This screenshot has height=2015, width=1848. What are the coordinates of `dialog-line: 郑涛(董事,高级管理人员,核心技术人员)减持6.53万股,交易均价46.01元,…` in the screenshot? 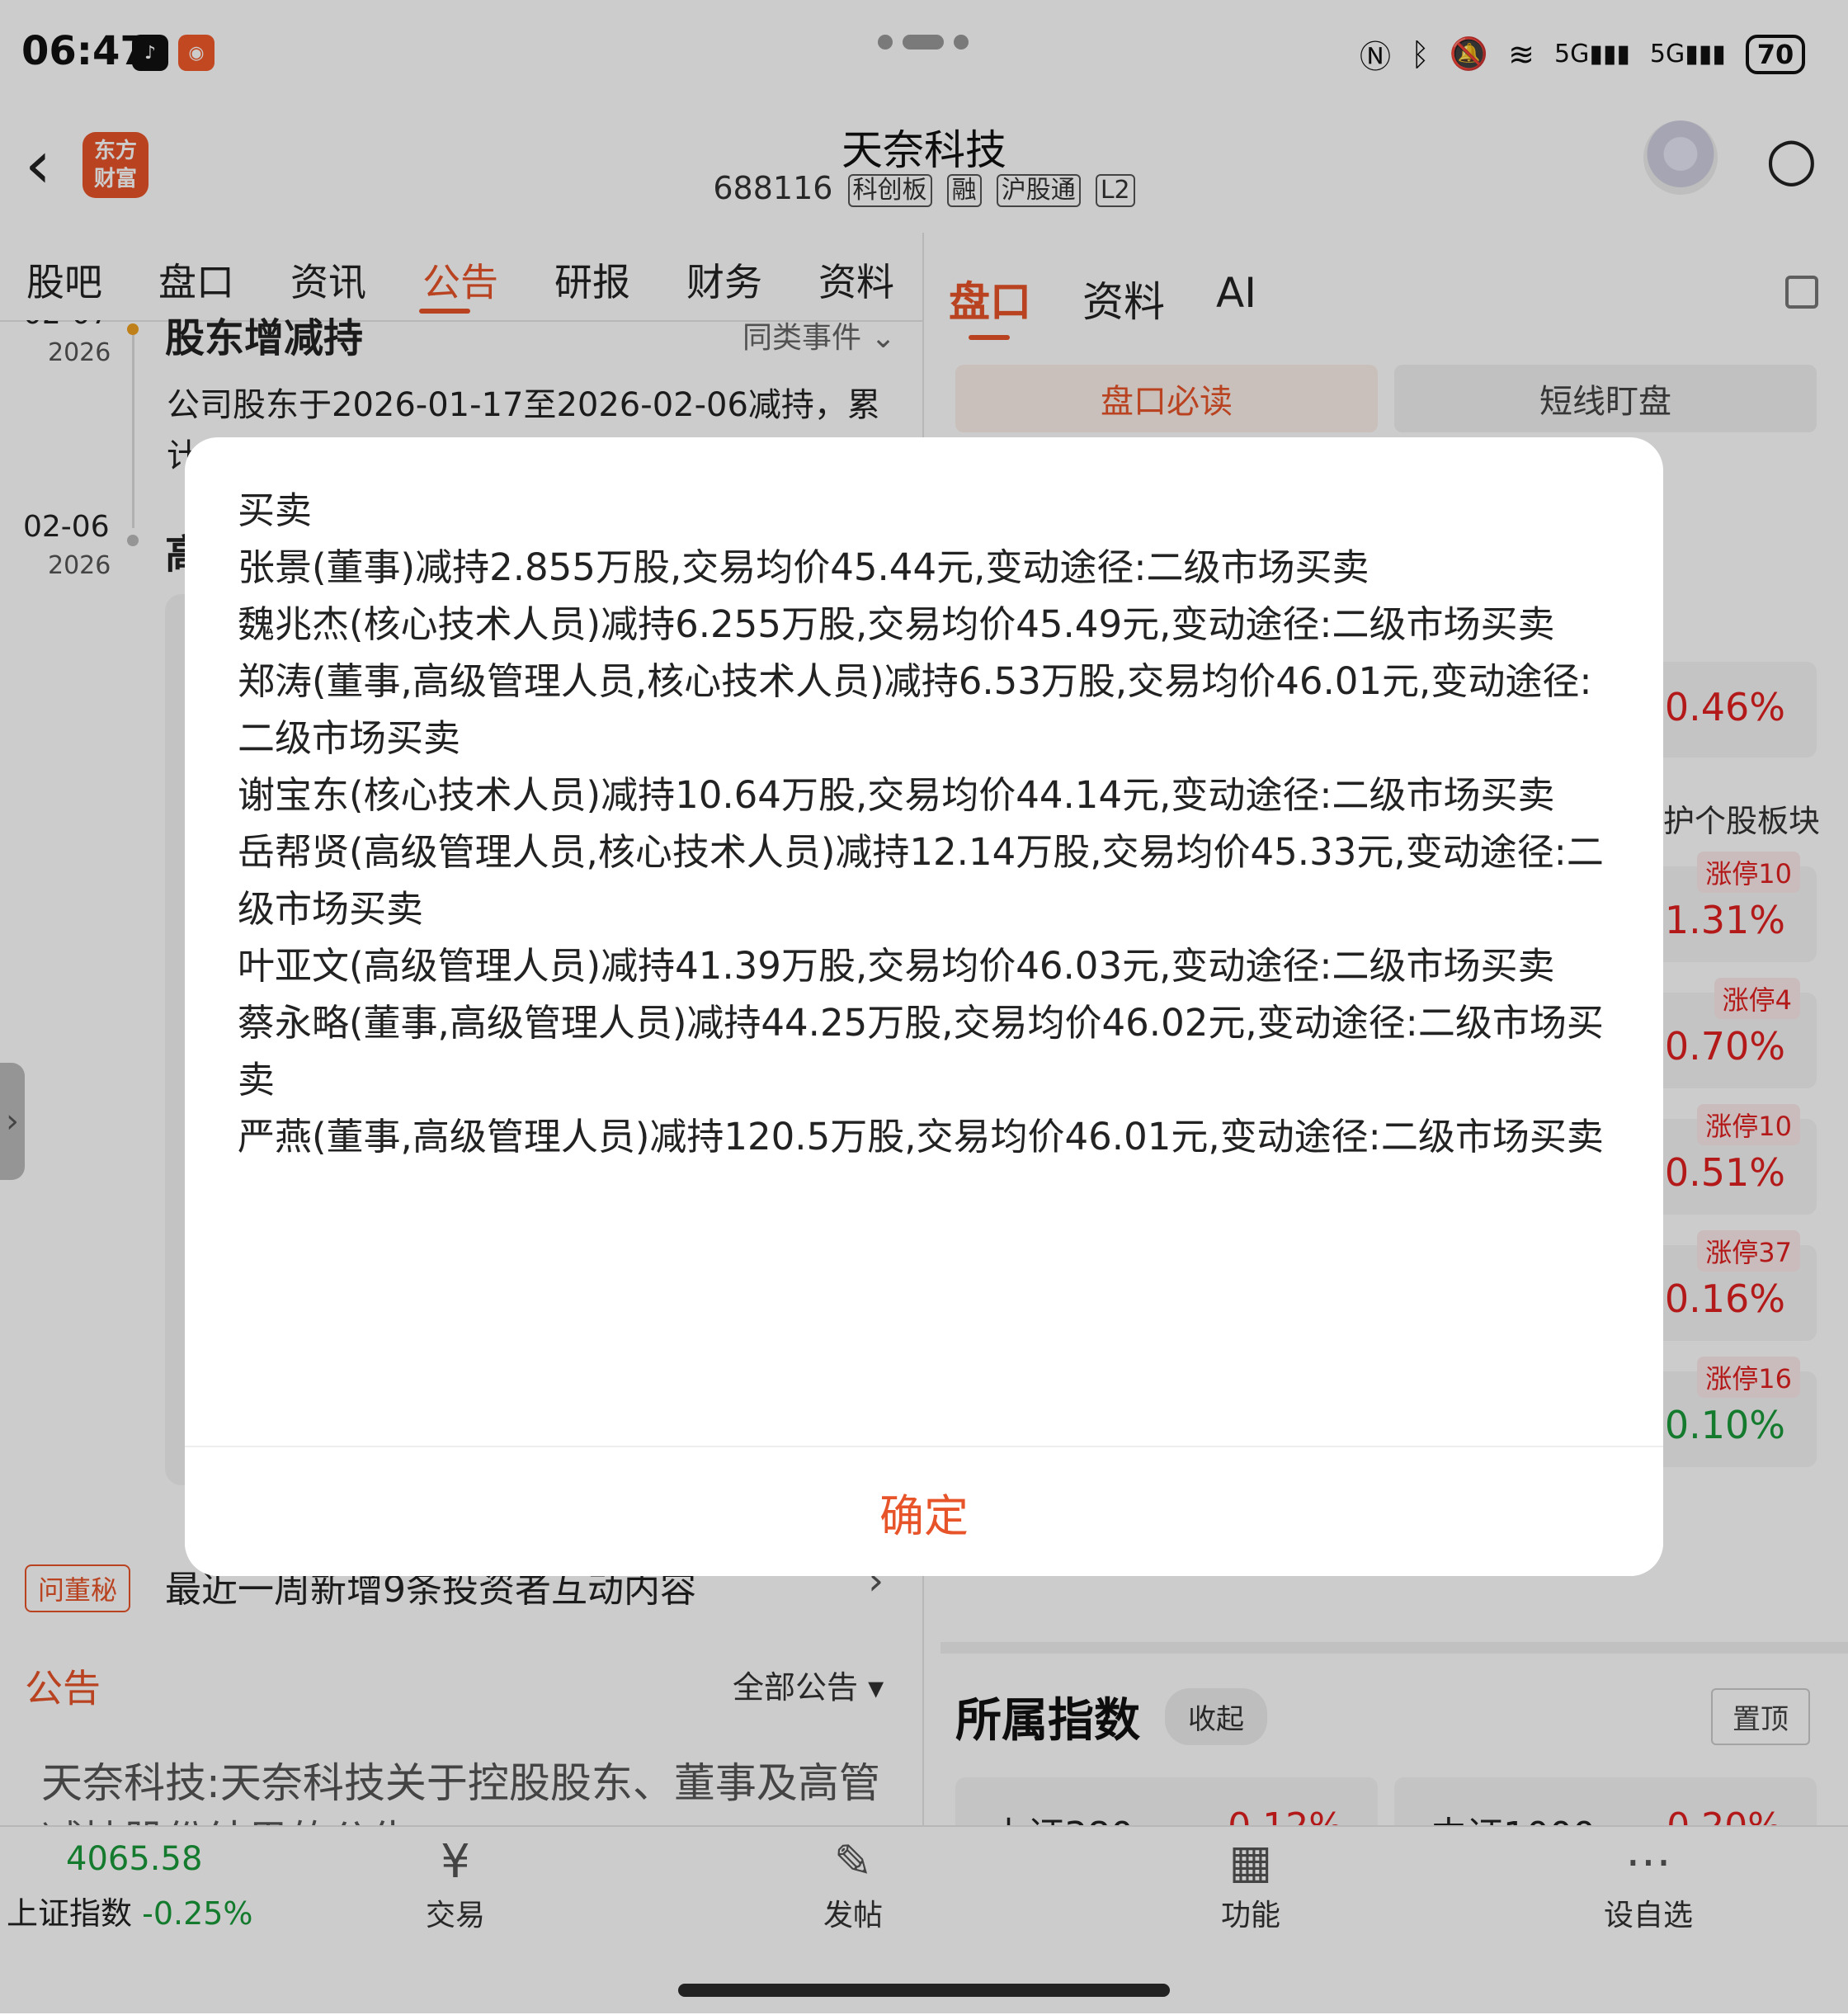 It's located at (915, 709).